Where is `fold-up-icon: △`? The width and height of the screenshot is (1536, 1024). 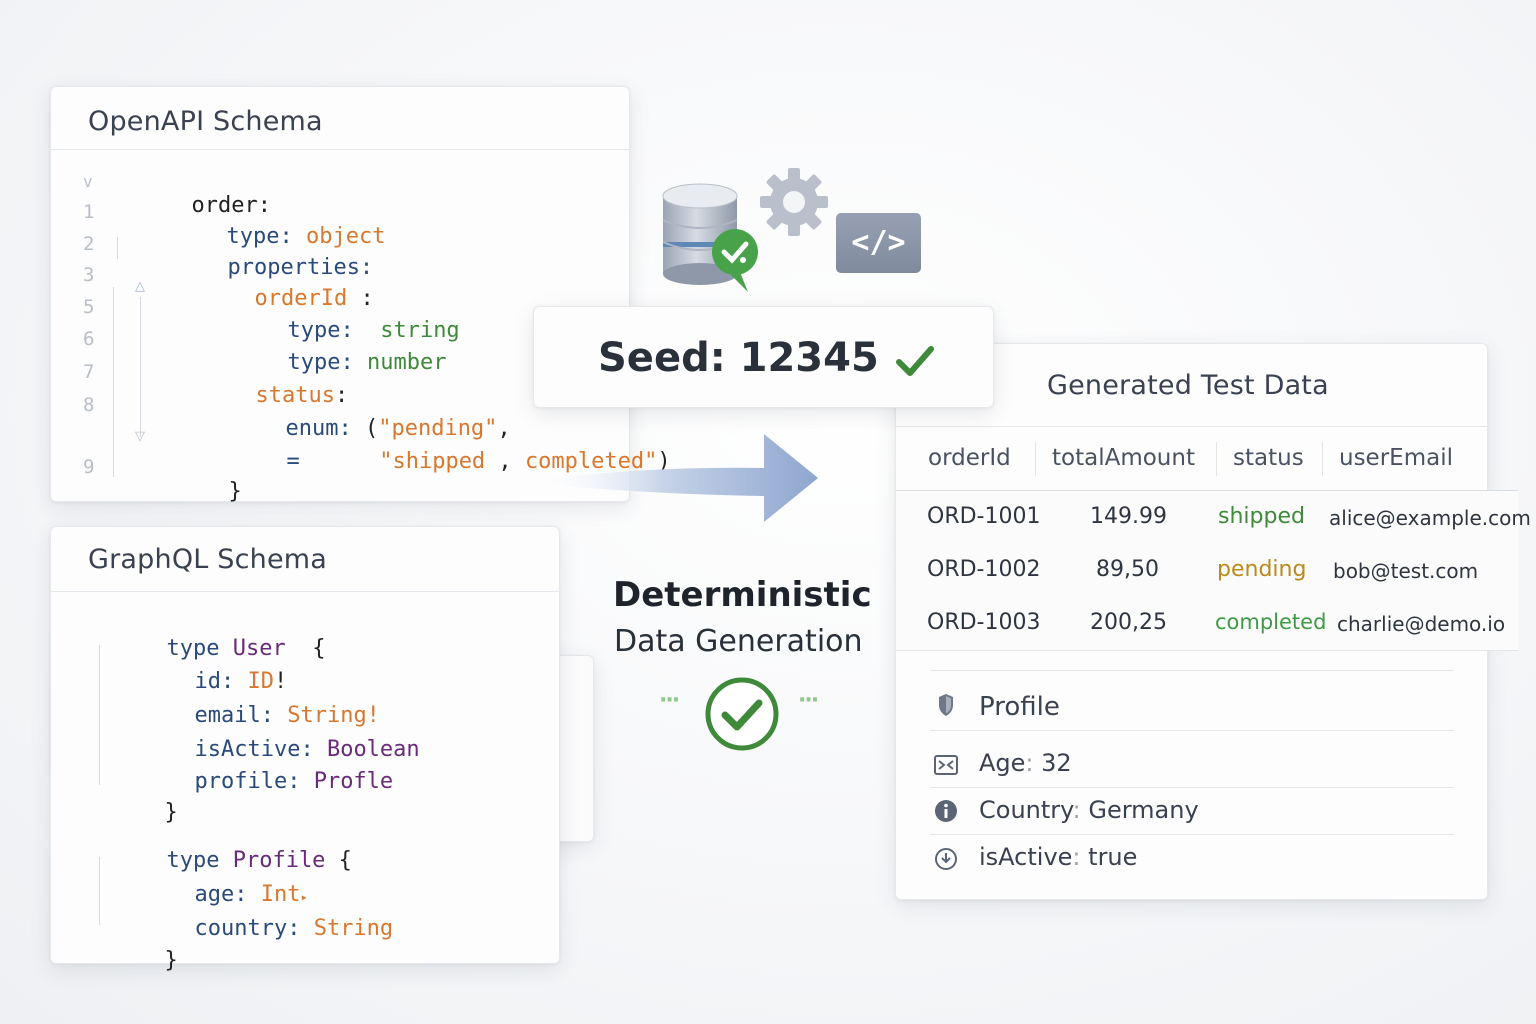
fold-up-icon: △ is located at coordinates (140, 286).